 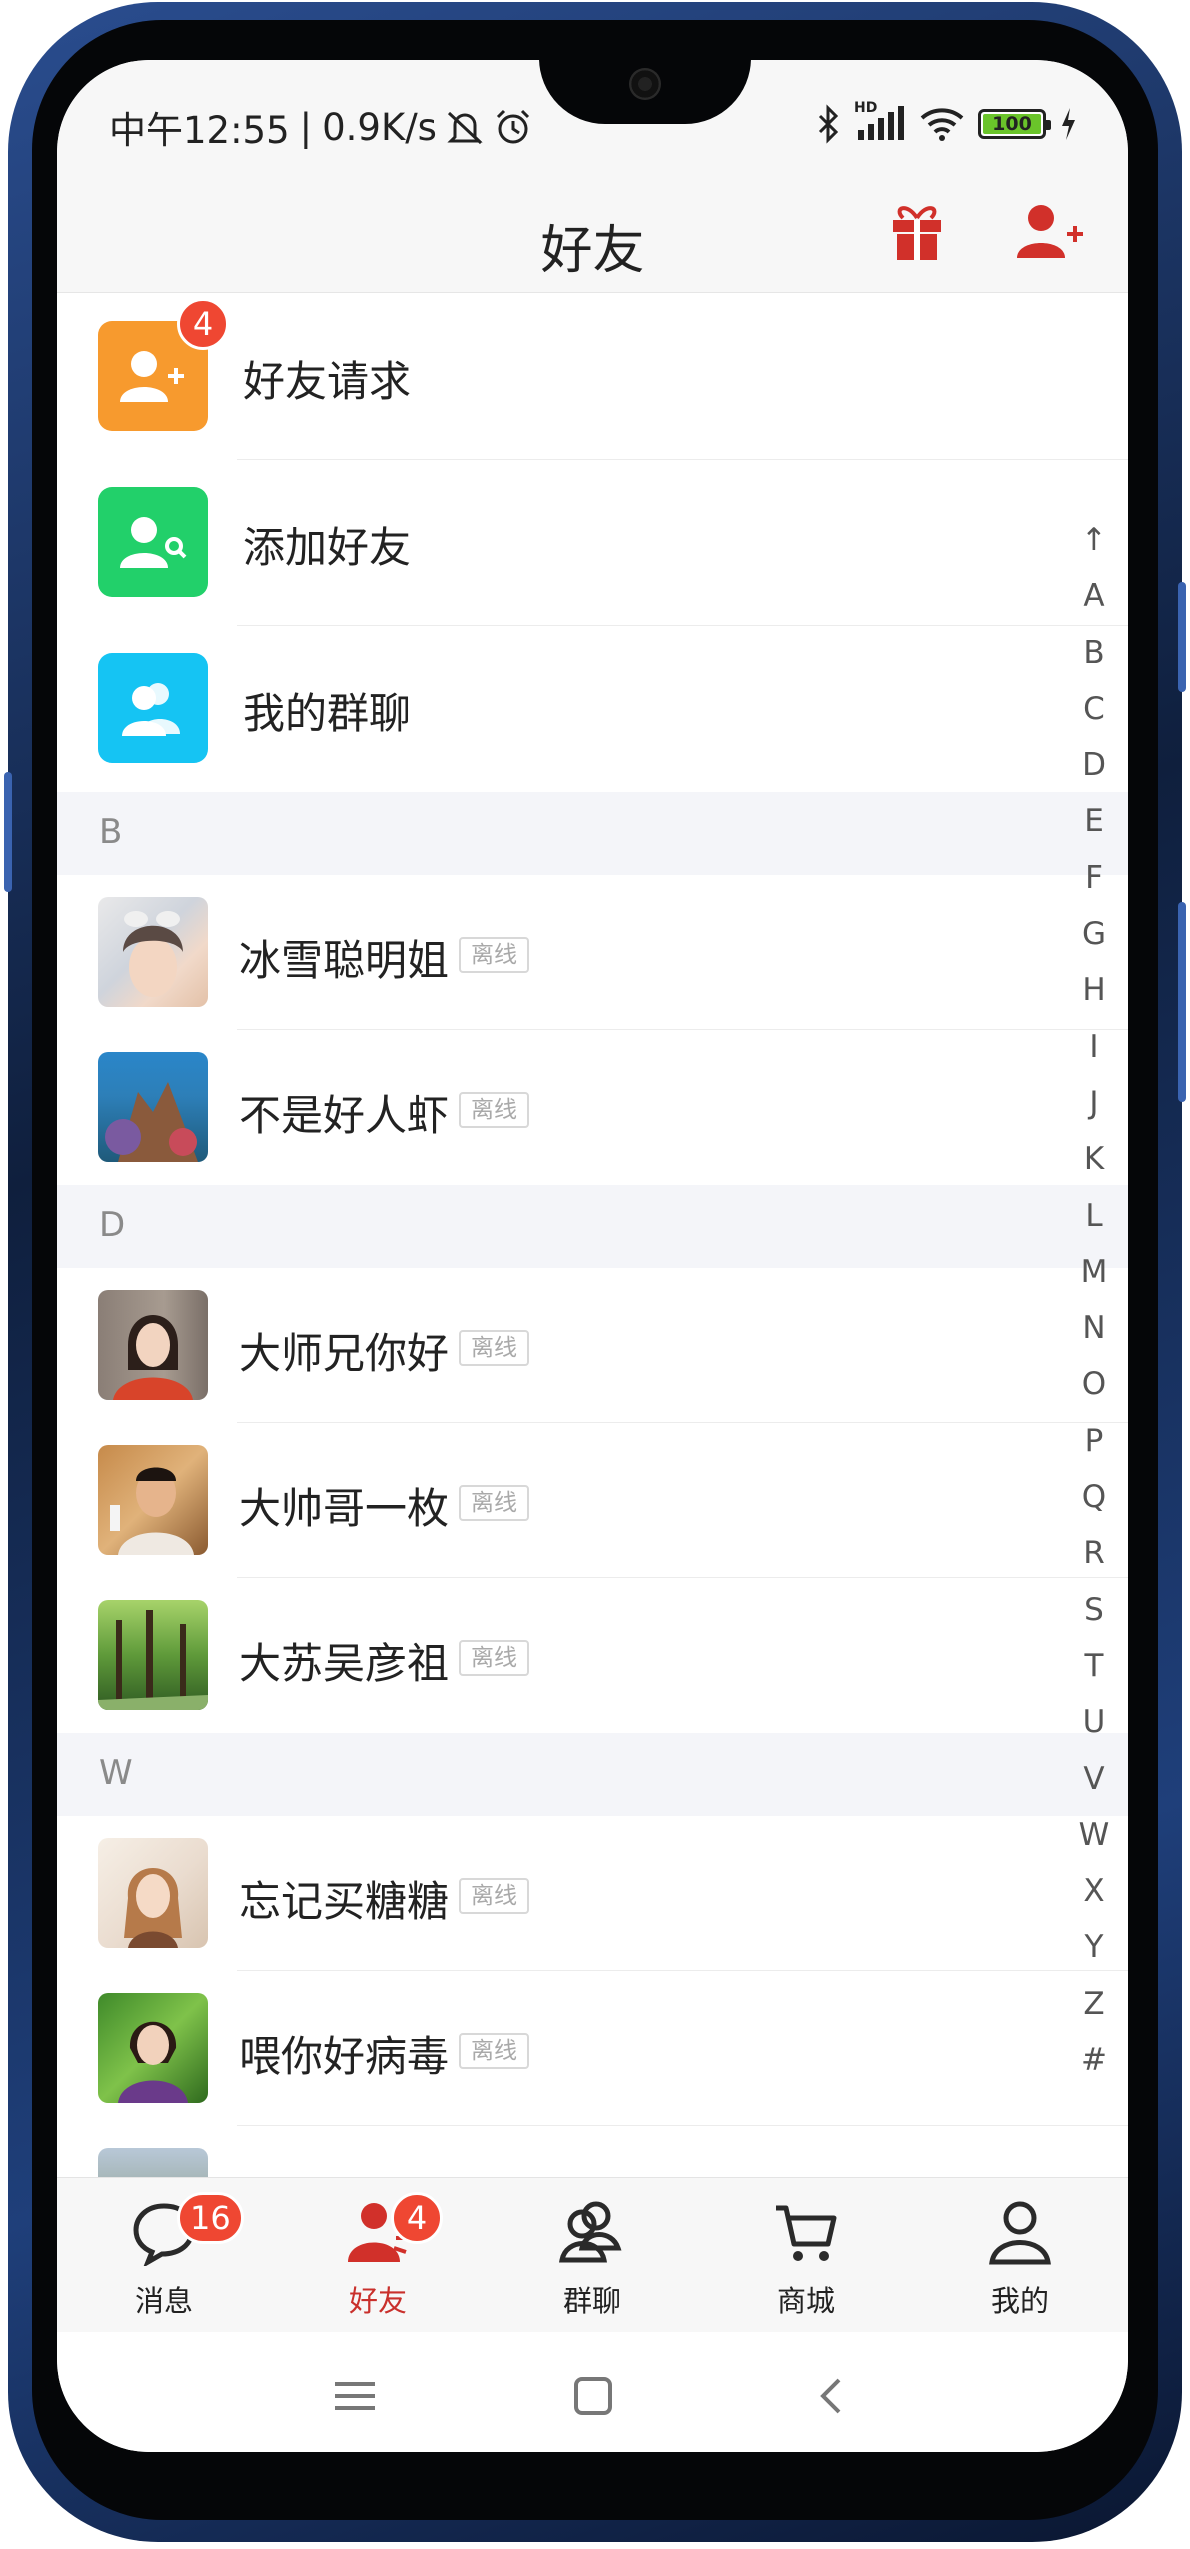 What do you see at coordinates (1094, 1779) in the screenshot?
I see `alphabet-index-letter: V` at bounding box center [1094, 1779].